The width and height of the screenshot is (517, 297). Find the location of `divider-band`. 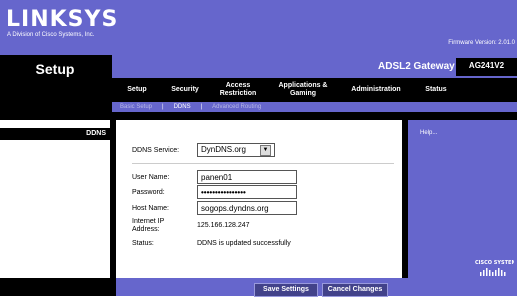

divider-band is located at coordinates (258, 116).